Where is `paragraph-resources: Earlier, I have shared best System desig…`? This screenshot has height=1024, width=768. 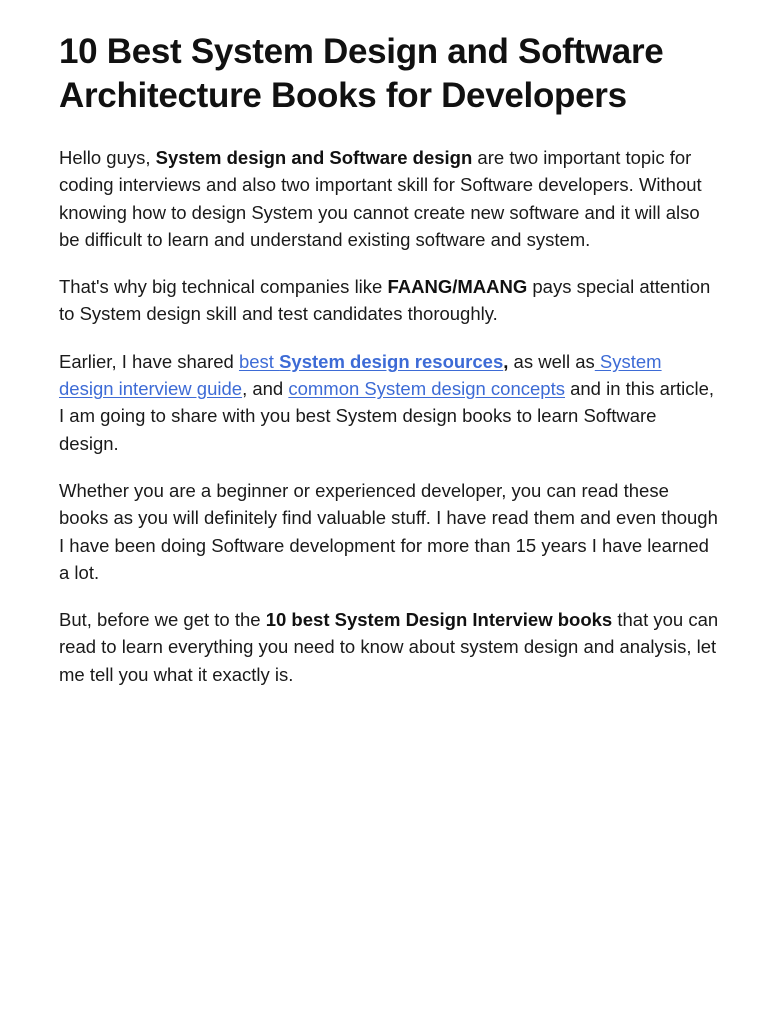 paragraph-resources: Earlier, I have shared best System desig… is located at coordinates (389, 402).